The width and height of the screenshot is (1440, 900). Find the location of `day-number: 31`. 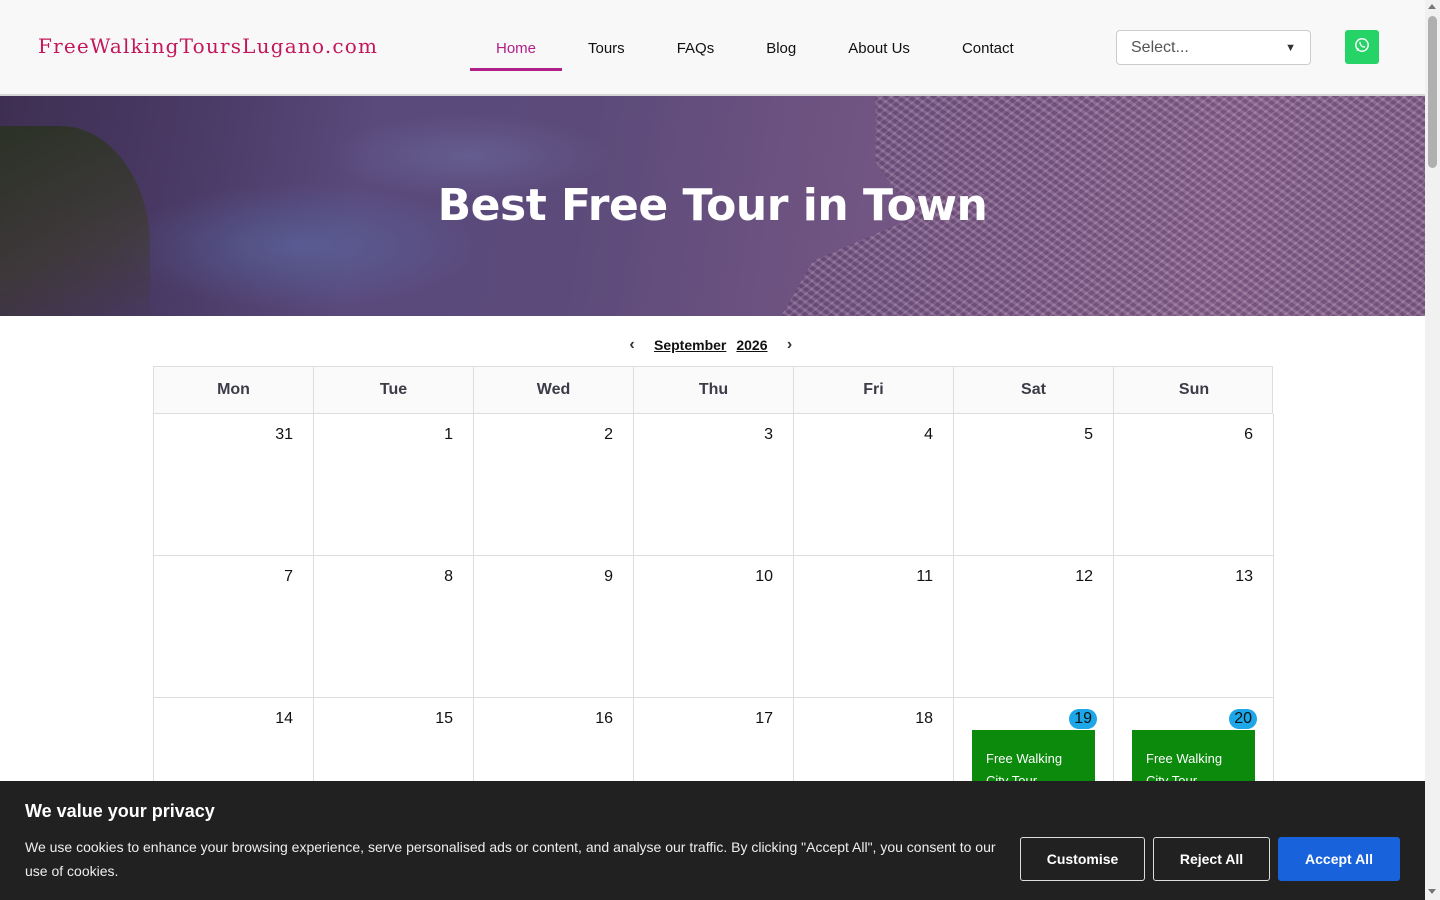

day-number: 31 is located at coordinates (284, 434).